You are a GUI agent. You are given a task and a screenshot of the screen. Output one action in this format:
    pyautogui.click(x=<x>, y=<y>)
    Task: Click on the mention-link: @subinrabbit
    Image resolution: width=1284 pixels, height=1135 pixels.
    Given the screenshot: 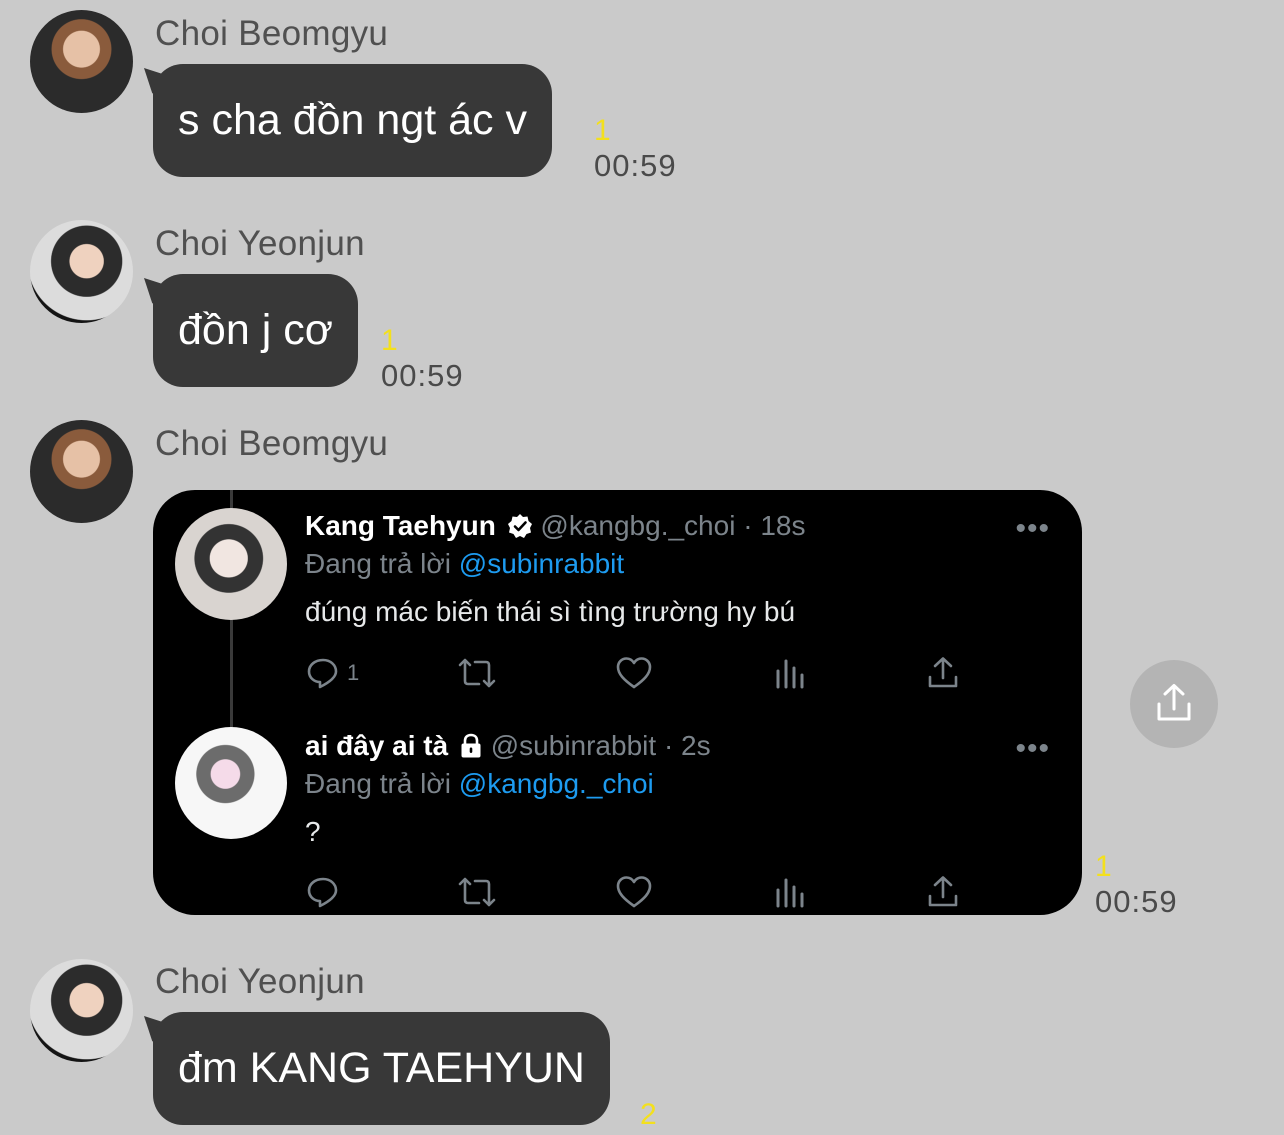 What is the action you would take?
    pyautogui.click(x=541, y=563)
    